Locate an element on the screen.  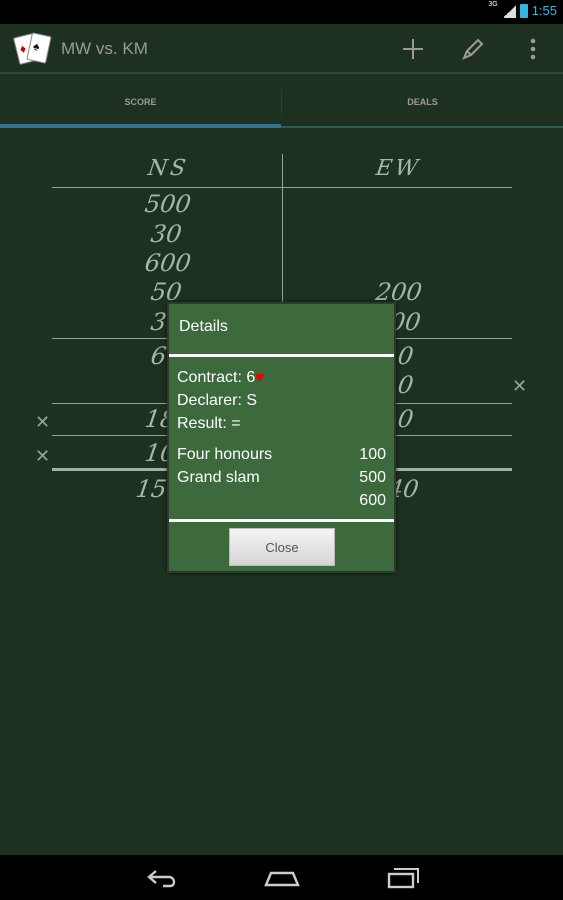
network-type-label: 3G is located at coordinates (493, 4).